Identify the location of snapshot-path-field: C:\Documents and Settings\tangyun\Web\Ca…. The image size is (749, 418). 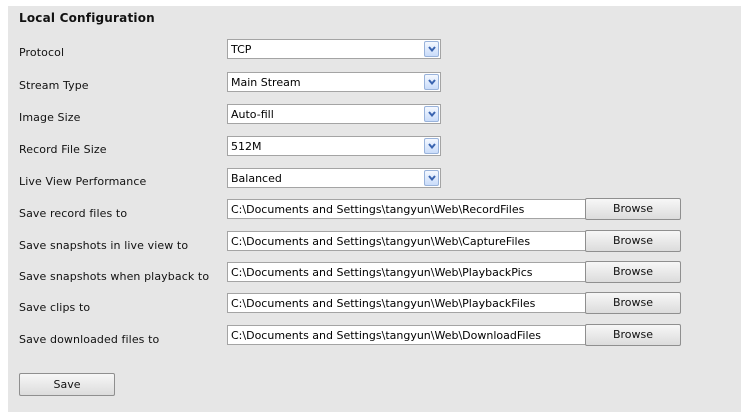
(406, 241).